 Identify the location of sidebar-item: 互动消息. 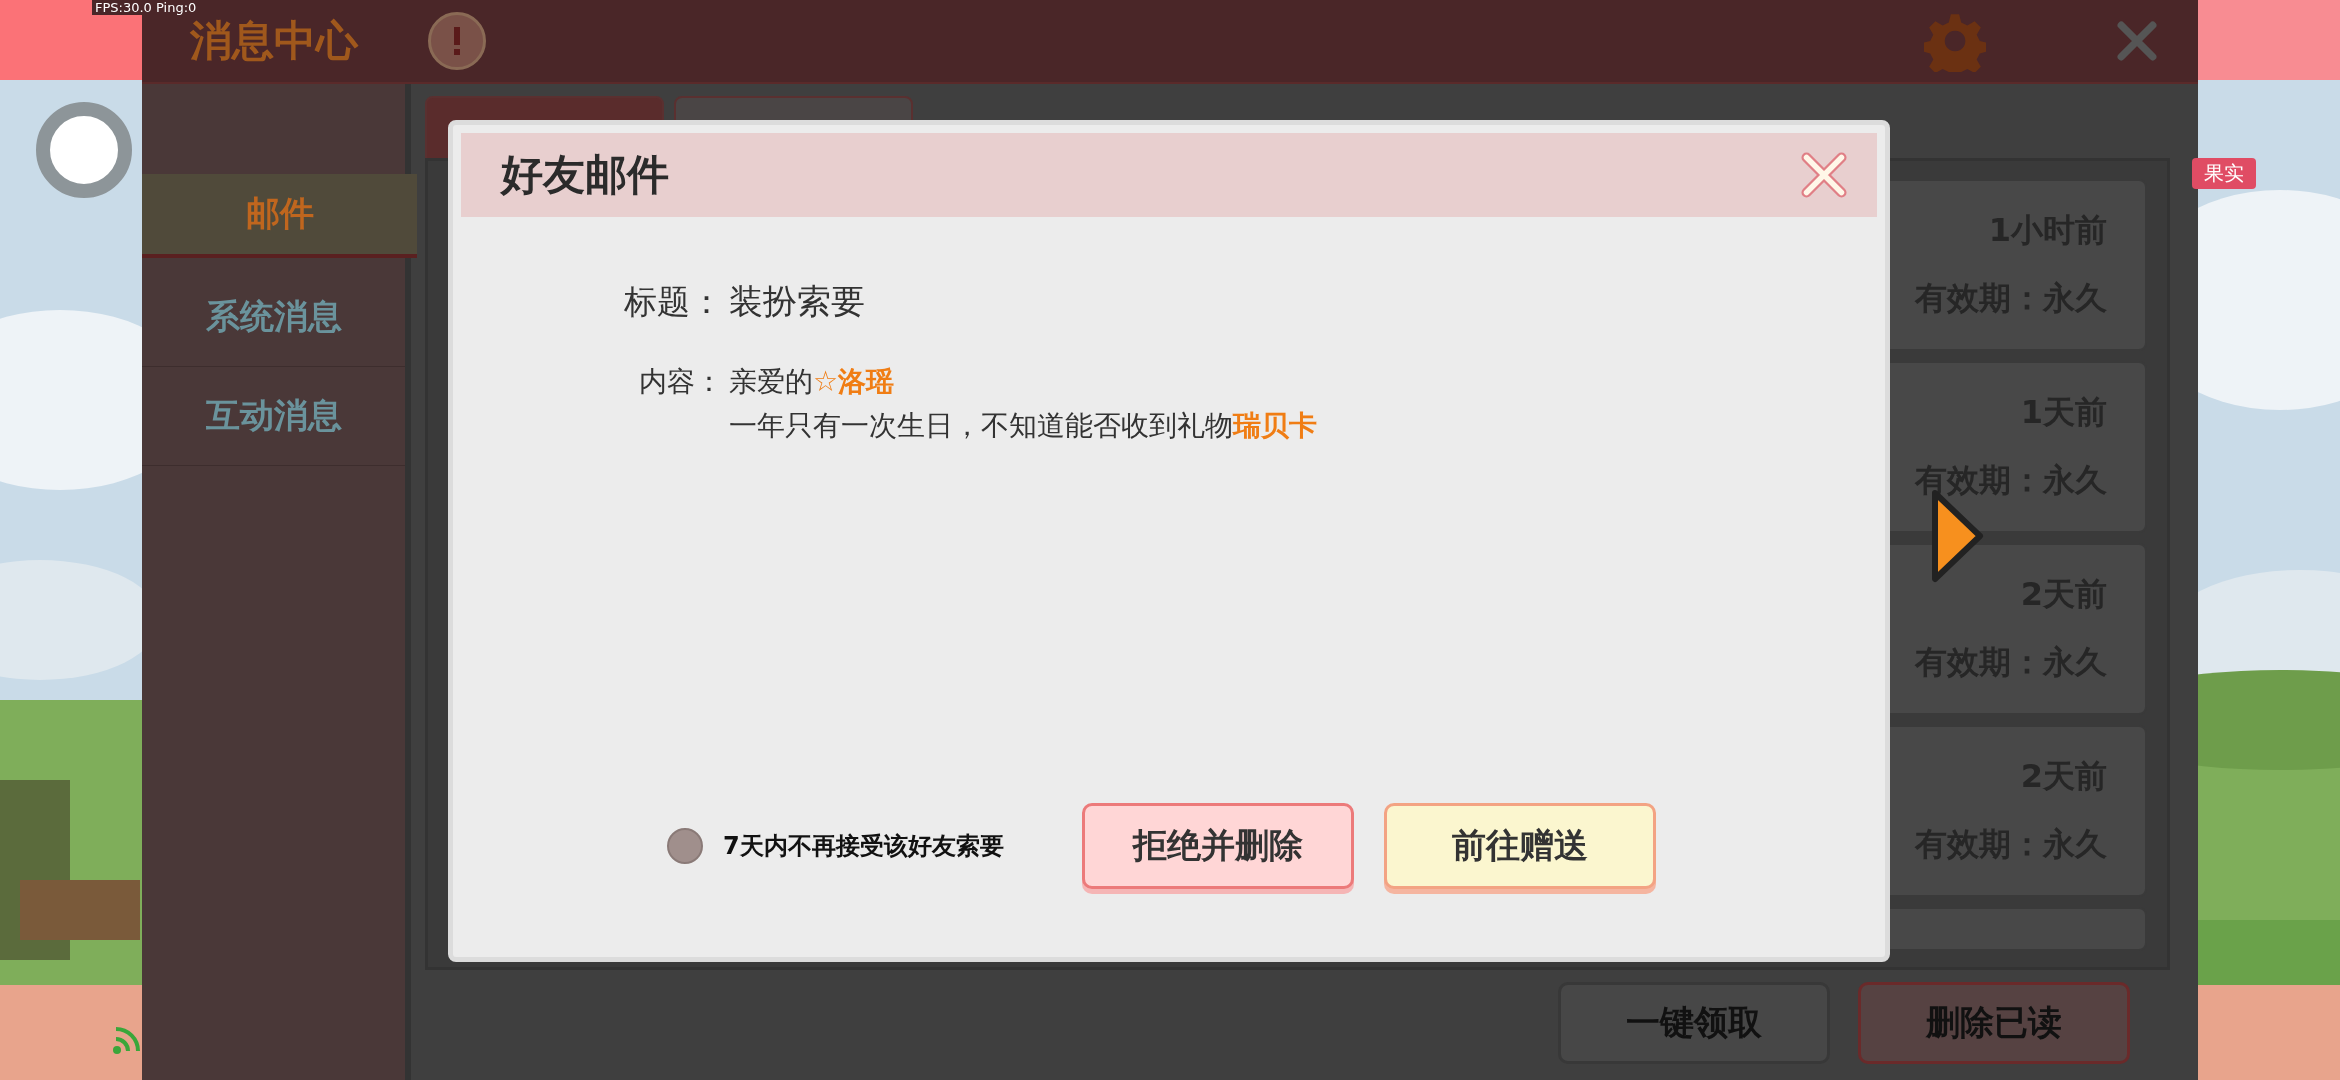
(273, 416).